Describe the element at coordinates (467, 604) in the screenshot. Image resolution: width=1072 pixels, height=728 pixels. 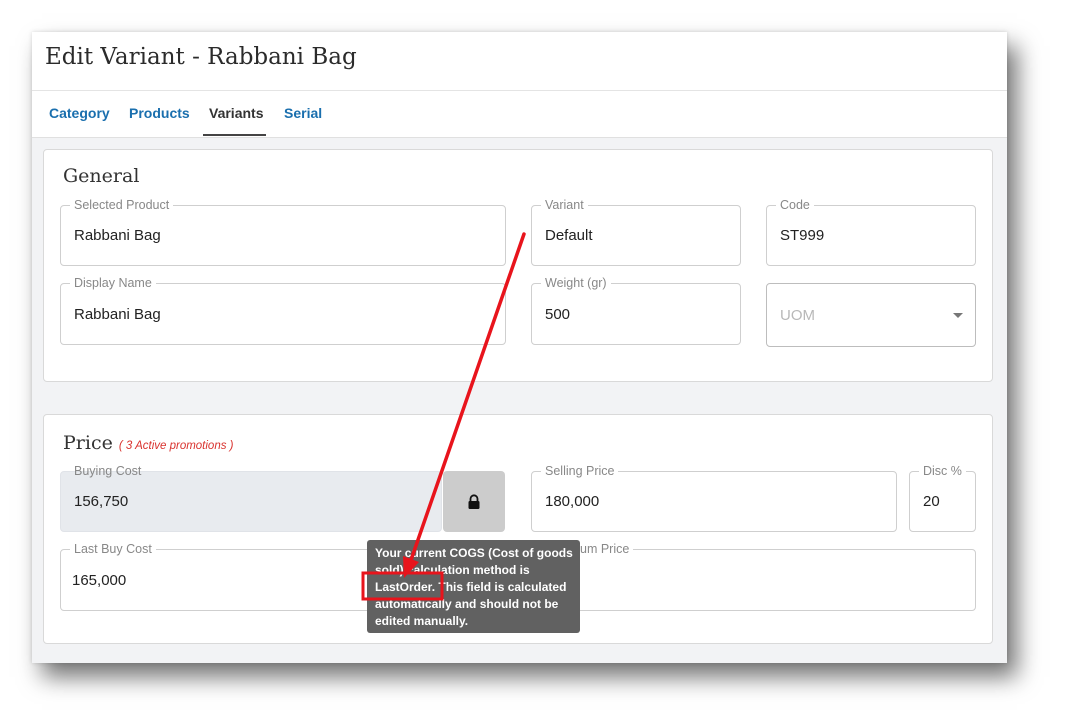
I see `tooltip-line-4: automatically and should not be` at that location.